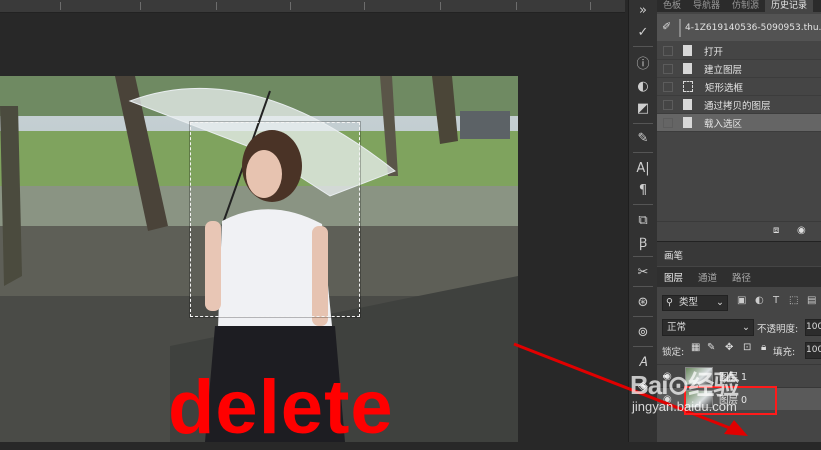  What do you see at coordinates (669, 302) in the screenshot?
I see `search-icon: ⚲` at bounding box center [669, 302].